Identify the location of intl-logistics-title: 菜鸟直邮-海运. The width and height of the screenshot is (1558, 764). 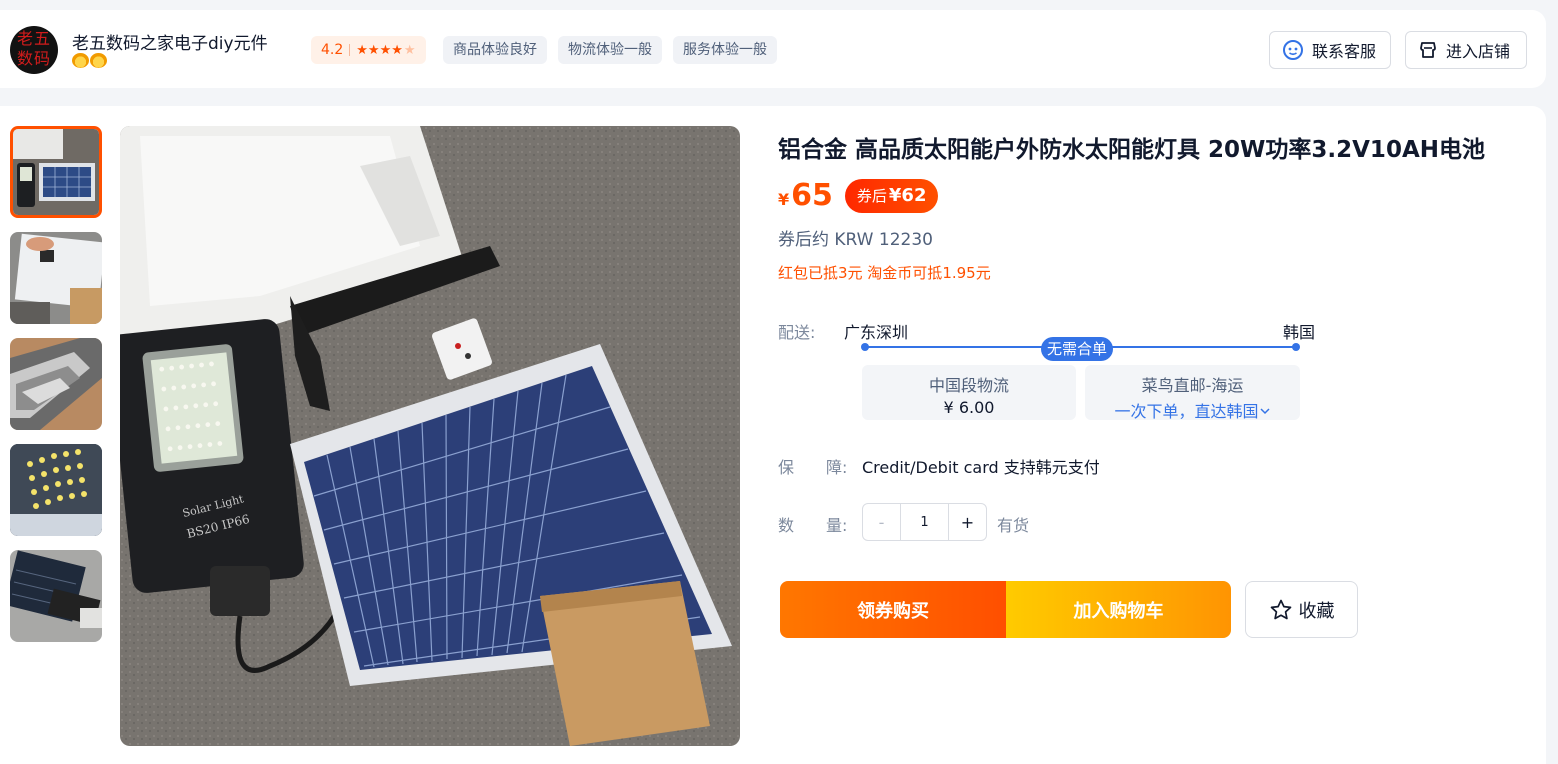
(1192, 385).